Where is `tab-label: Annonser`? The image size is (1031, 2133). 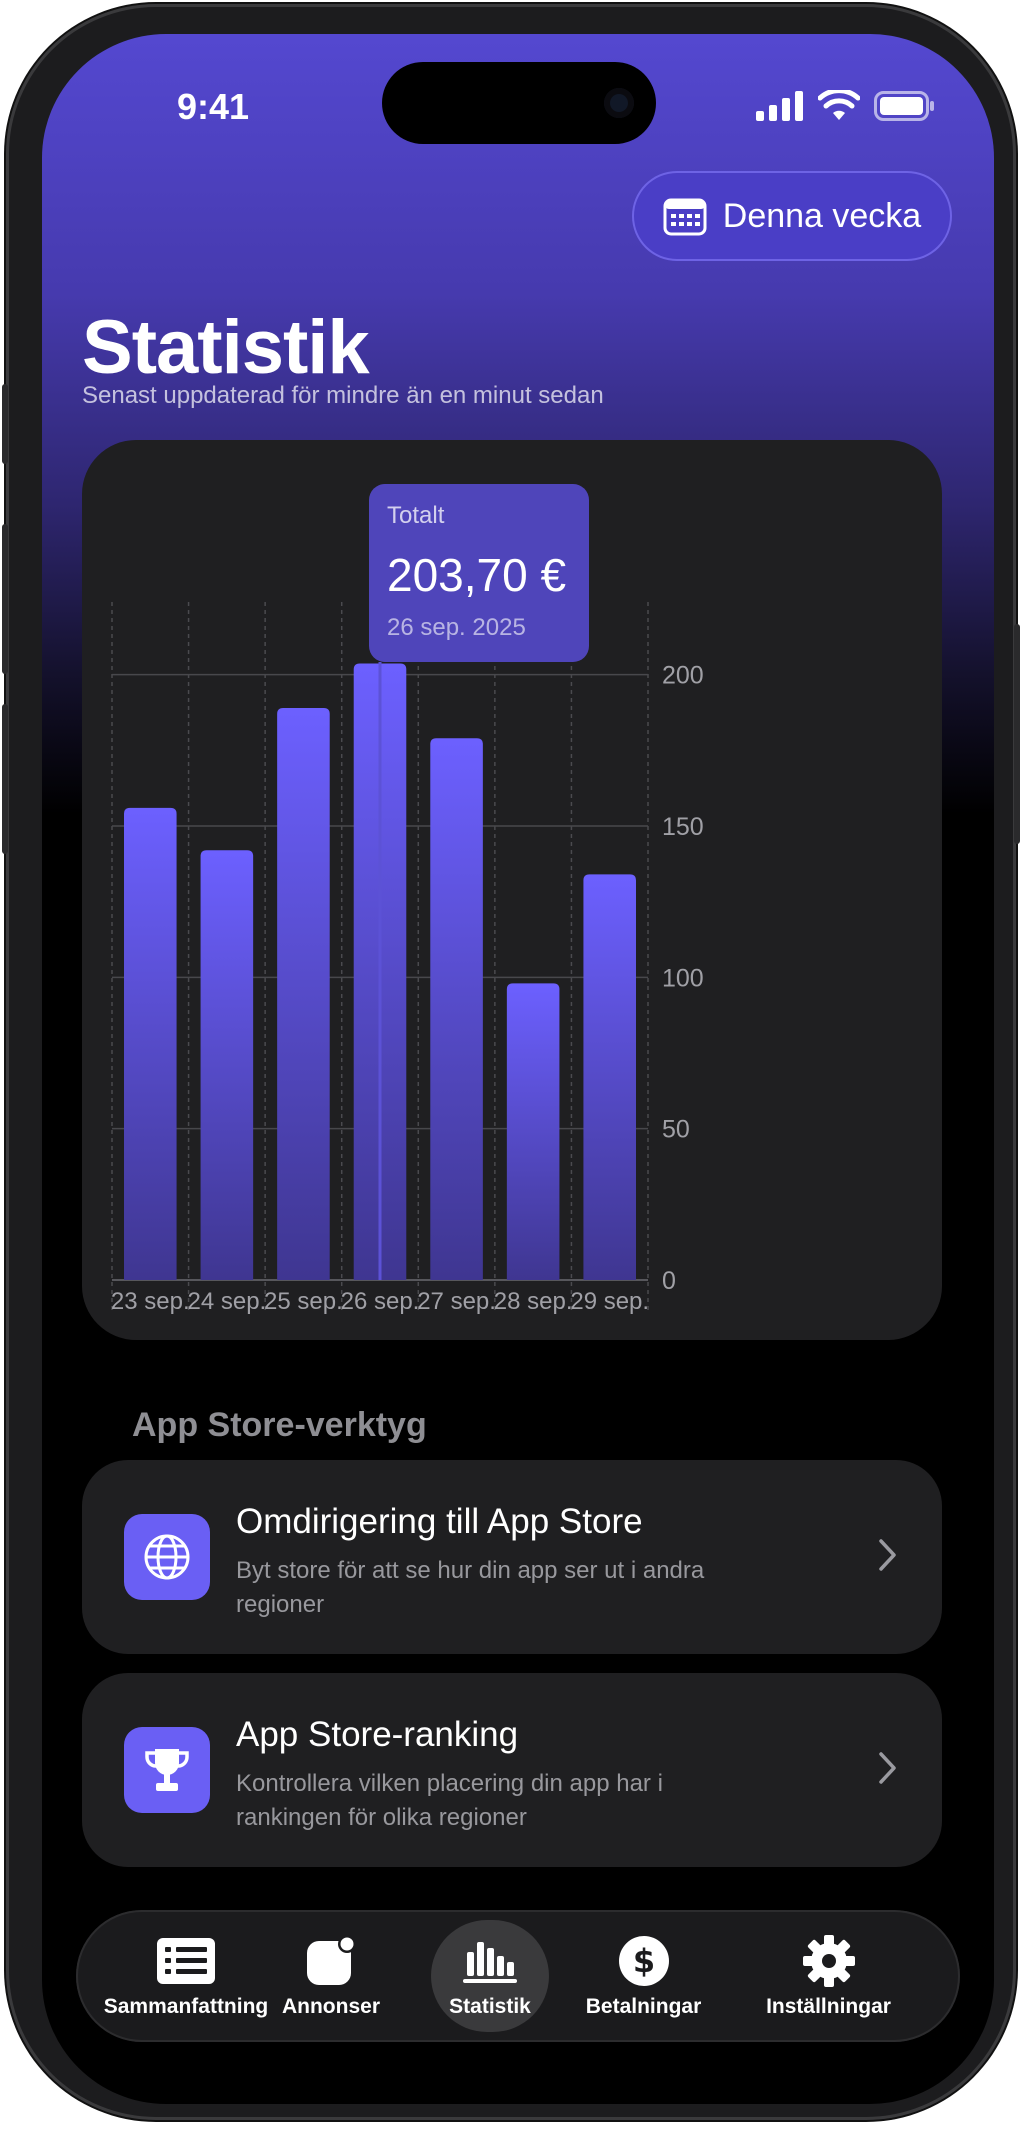 tab-label: Annonser is located at coordinates (330, 2006).